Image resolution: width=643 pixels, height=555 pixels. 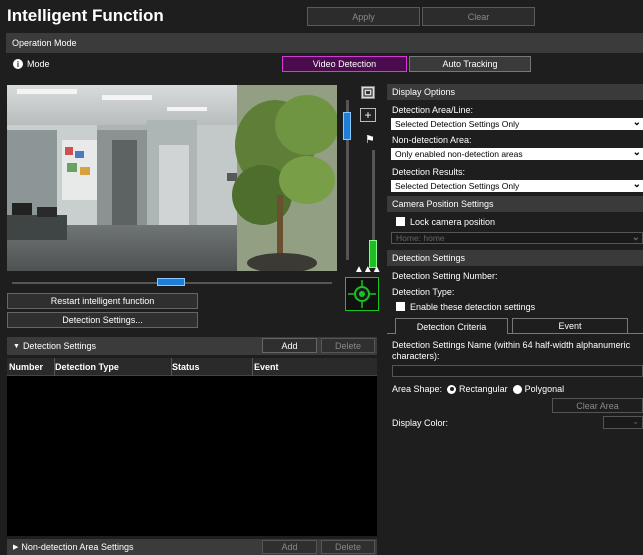 I want to click on pan-slider-handle, so click(x=171, y=282).